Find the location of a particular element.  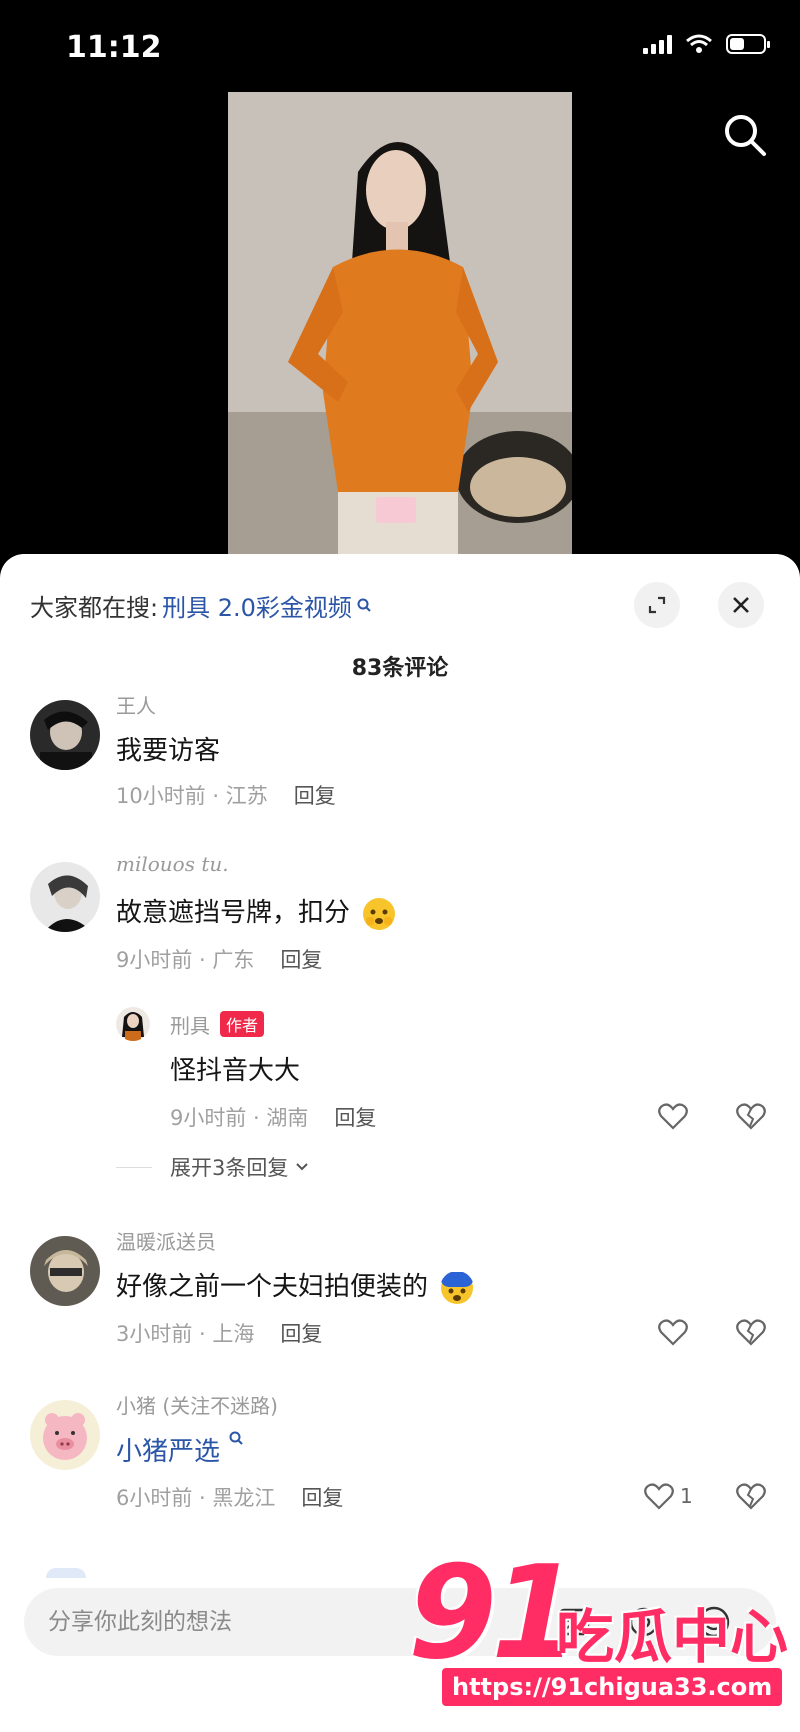

close-icon is located at coordinates (741, 605).